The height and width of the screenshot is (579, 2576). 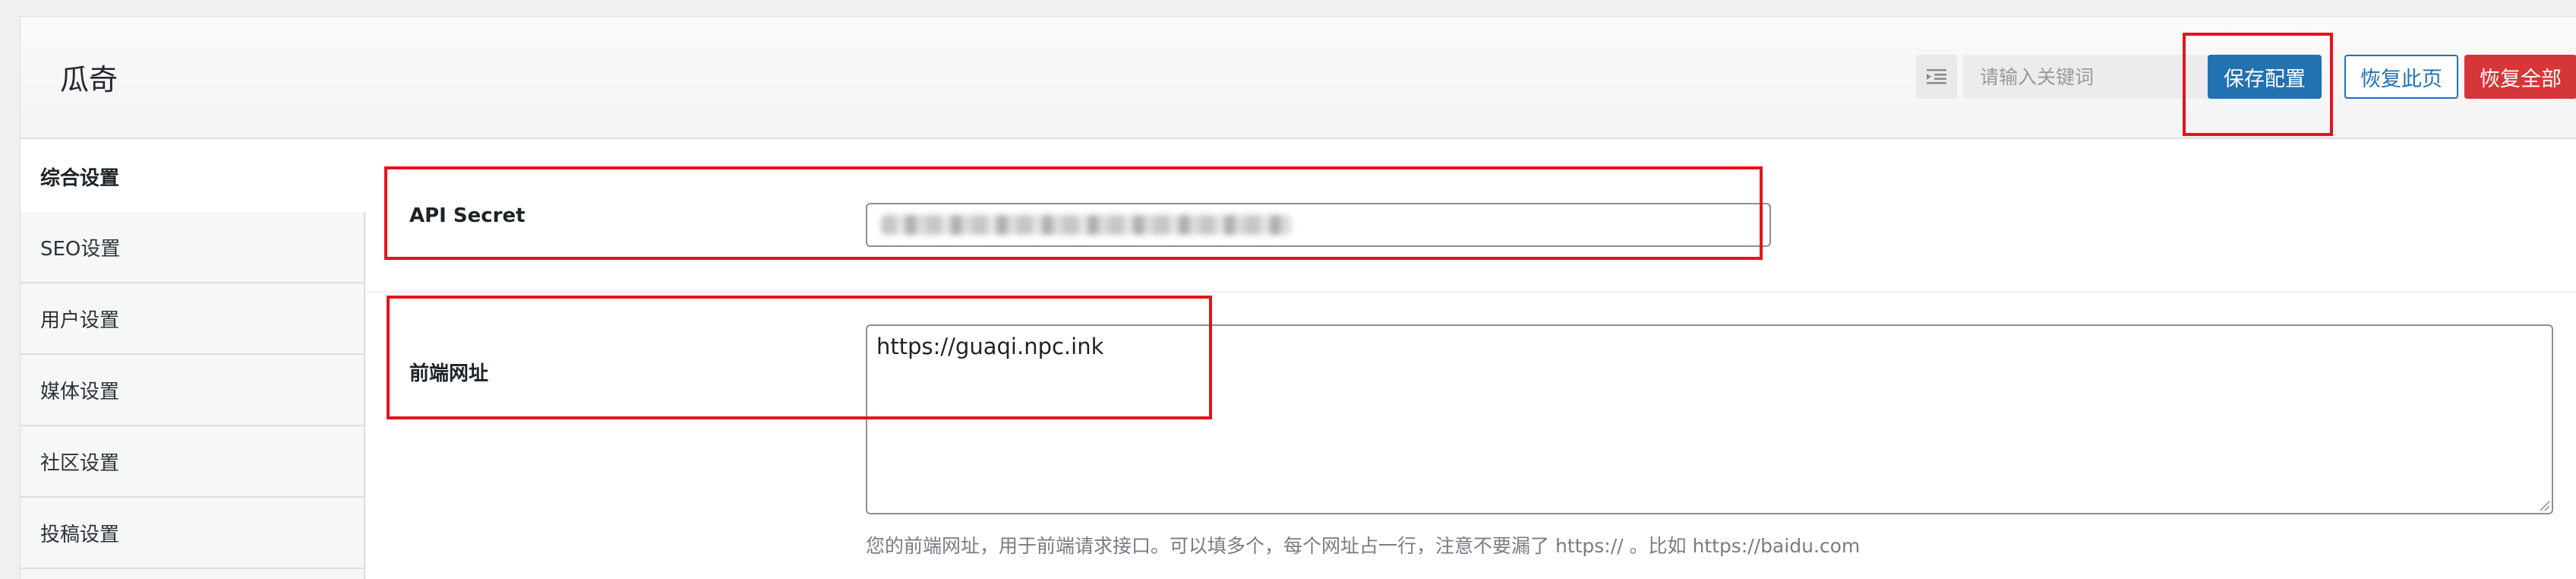 I want to click on sidebar-item-user: 用户设置, so click(x=192, y=319).